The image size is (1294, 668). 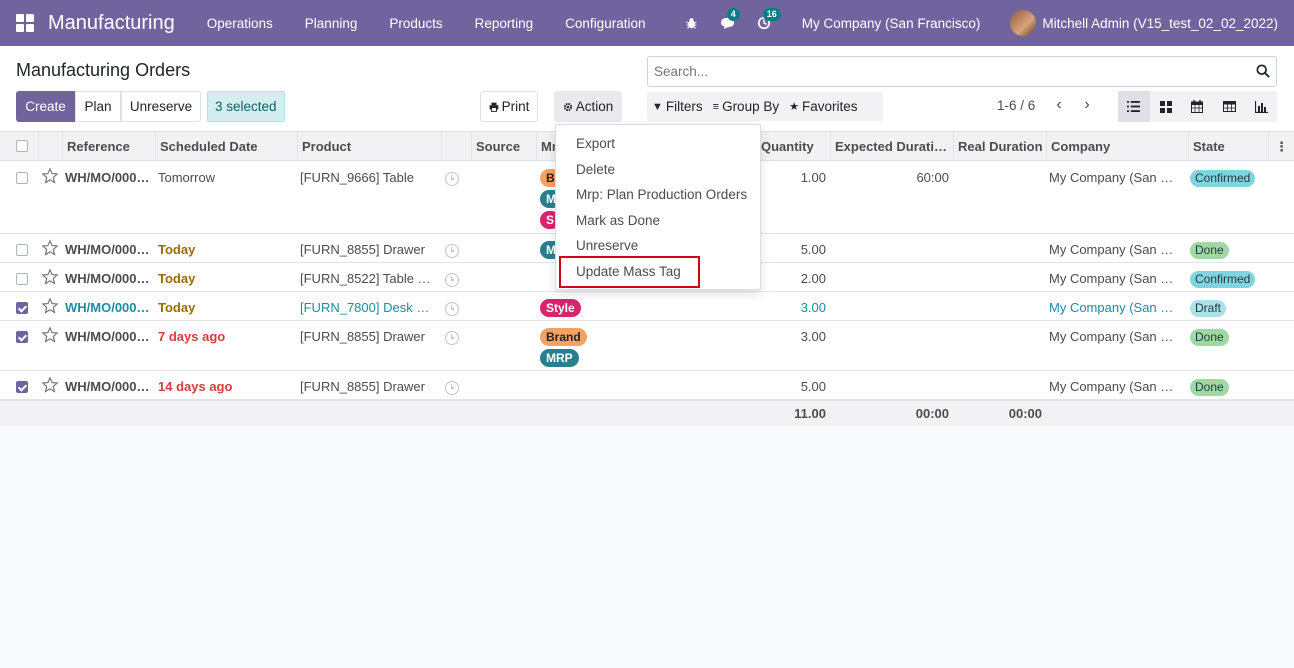 What do you see at coordinates (1023, 23) in the screenshot?
I see `user-avatar` at bounding box center [1023, 23].